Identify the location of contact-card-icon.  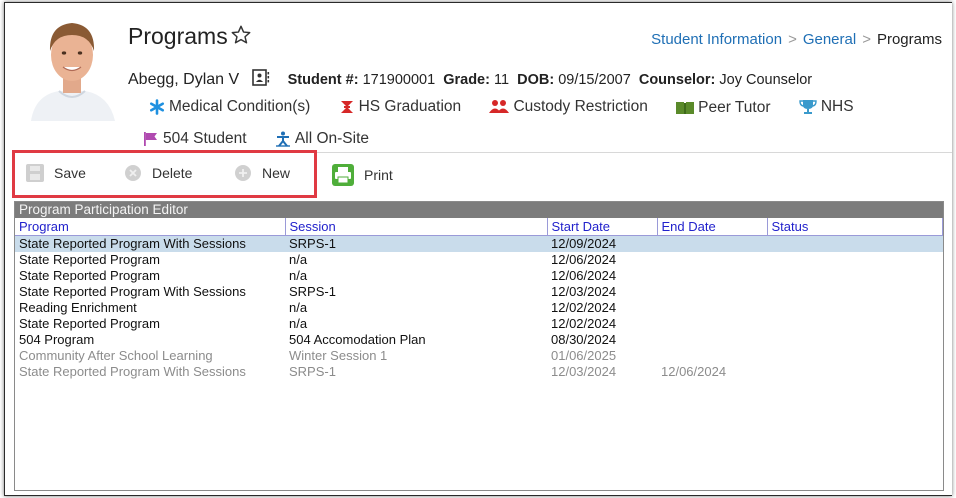
(260, 77).